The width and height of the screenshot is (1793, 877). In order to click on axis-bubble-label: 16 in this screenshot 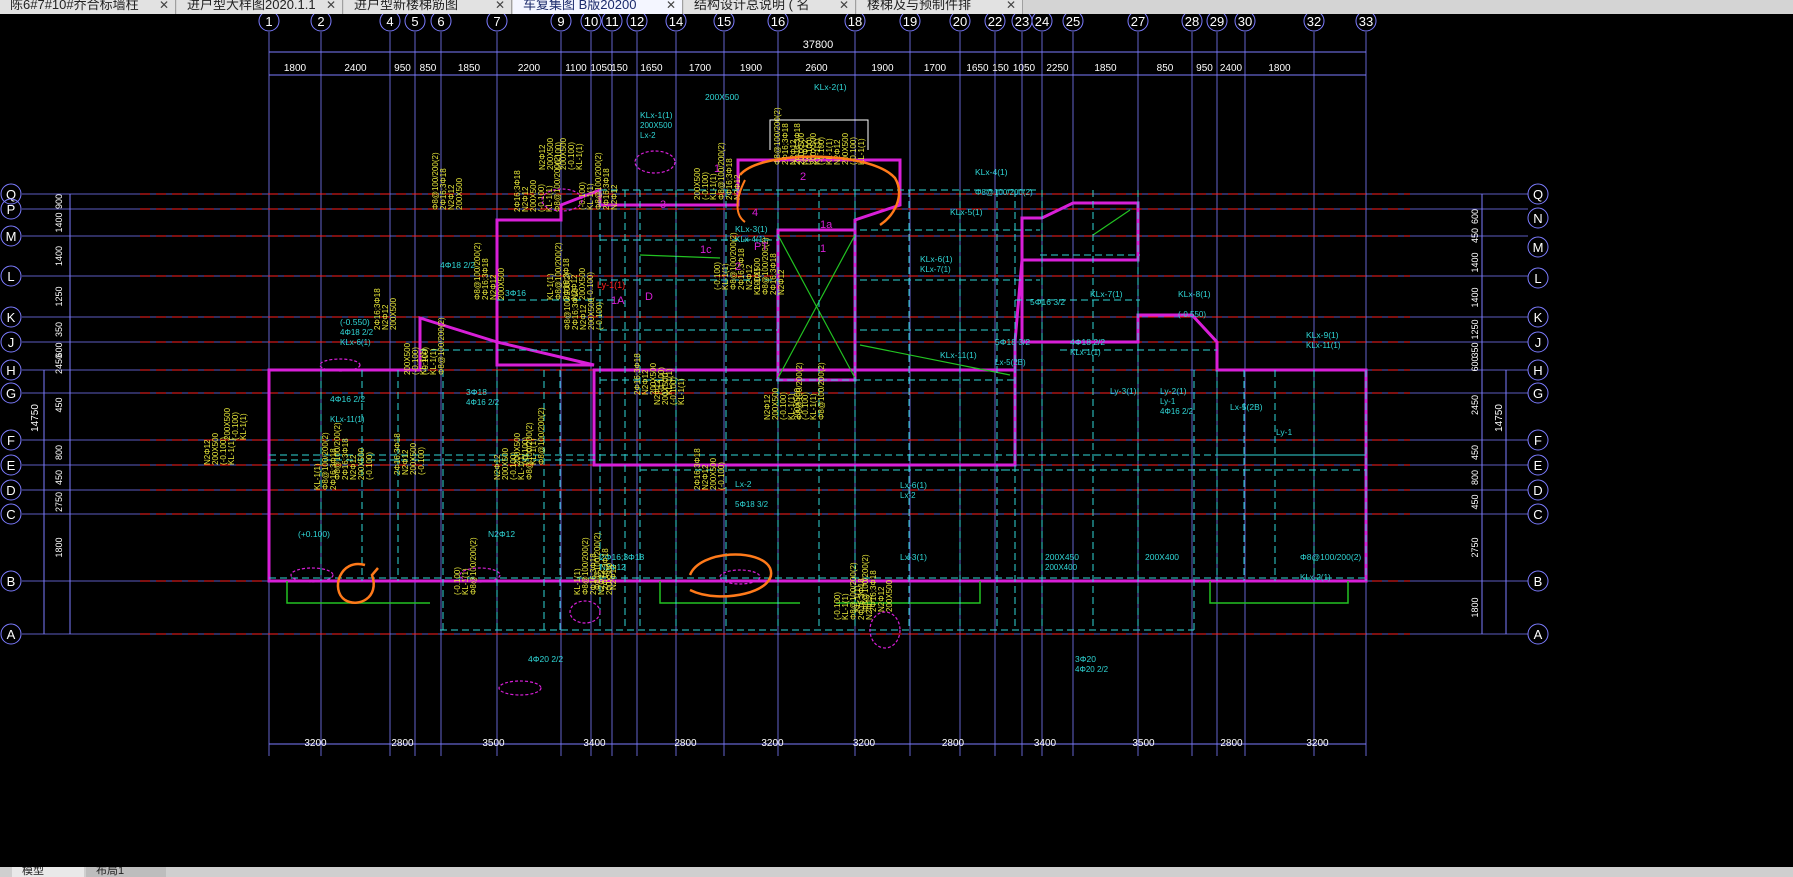, I will do `click(778, 21)`.